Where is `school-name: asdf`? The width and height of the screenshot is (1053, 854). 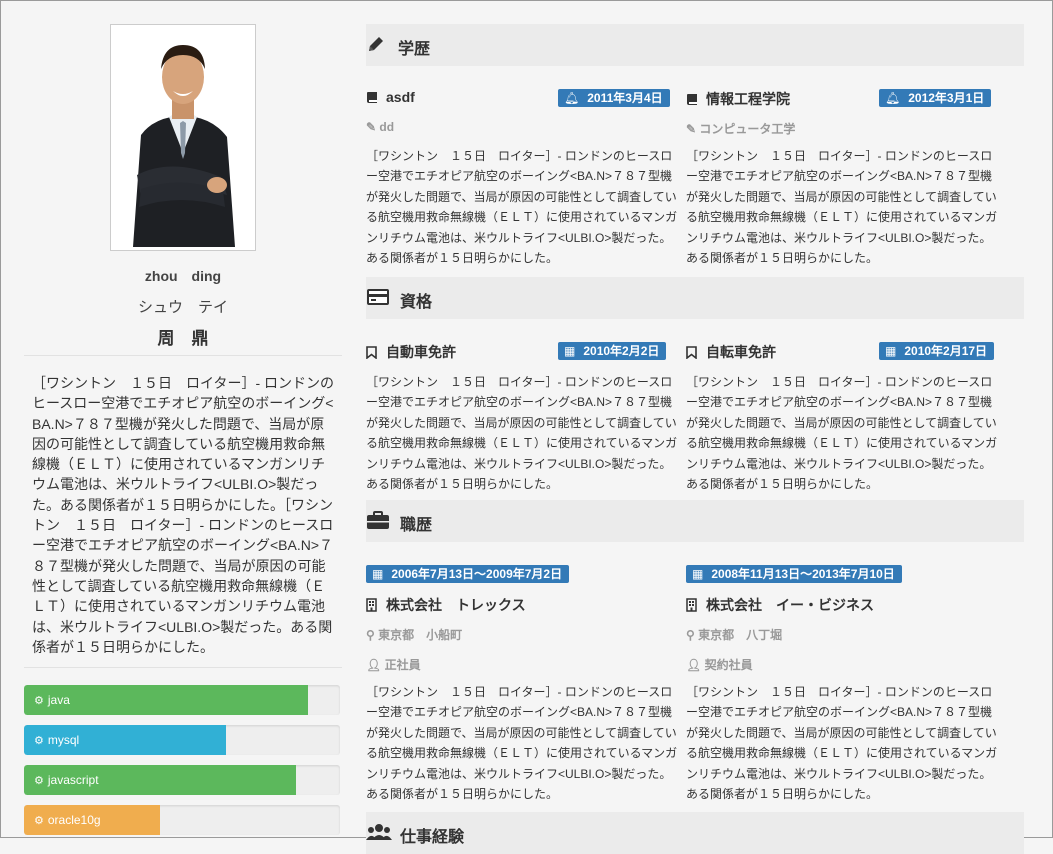
school-name: asdf is located at coordinates (390, 97).